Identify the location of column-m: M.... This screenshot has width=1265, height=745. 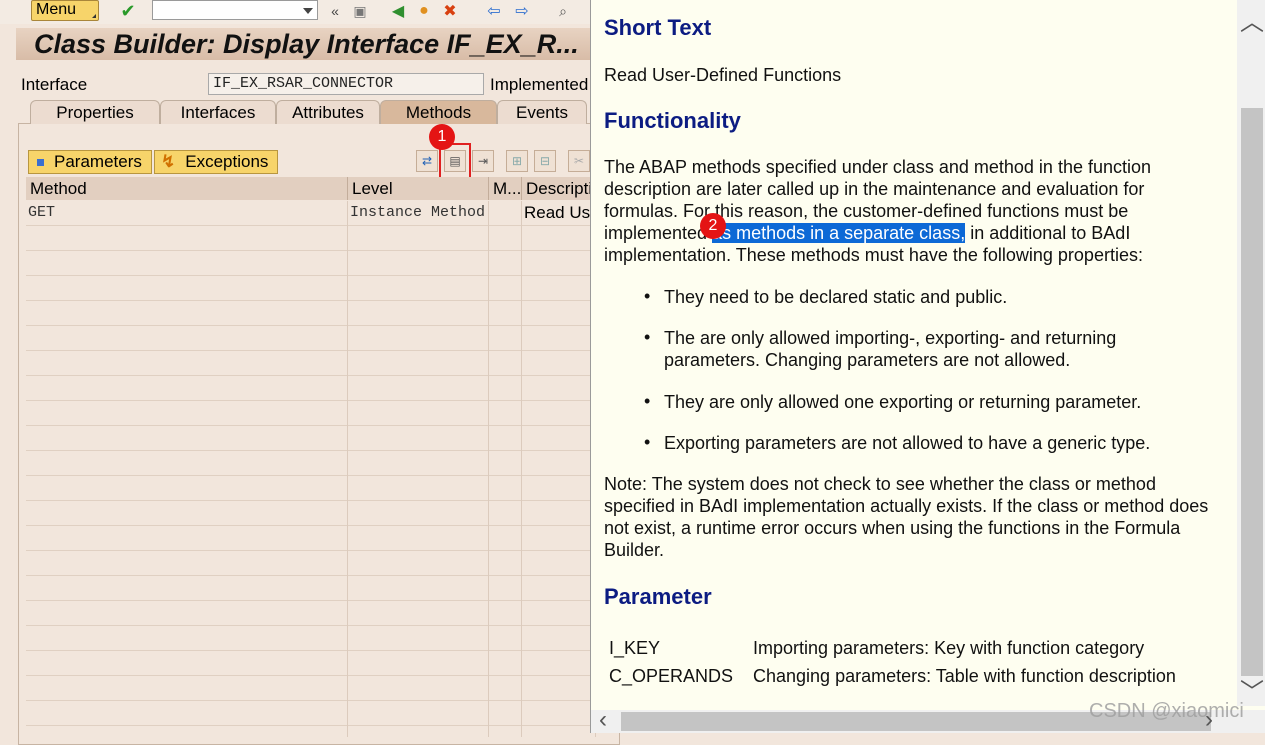
(505, 188).